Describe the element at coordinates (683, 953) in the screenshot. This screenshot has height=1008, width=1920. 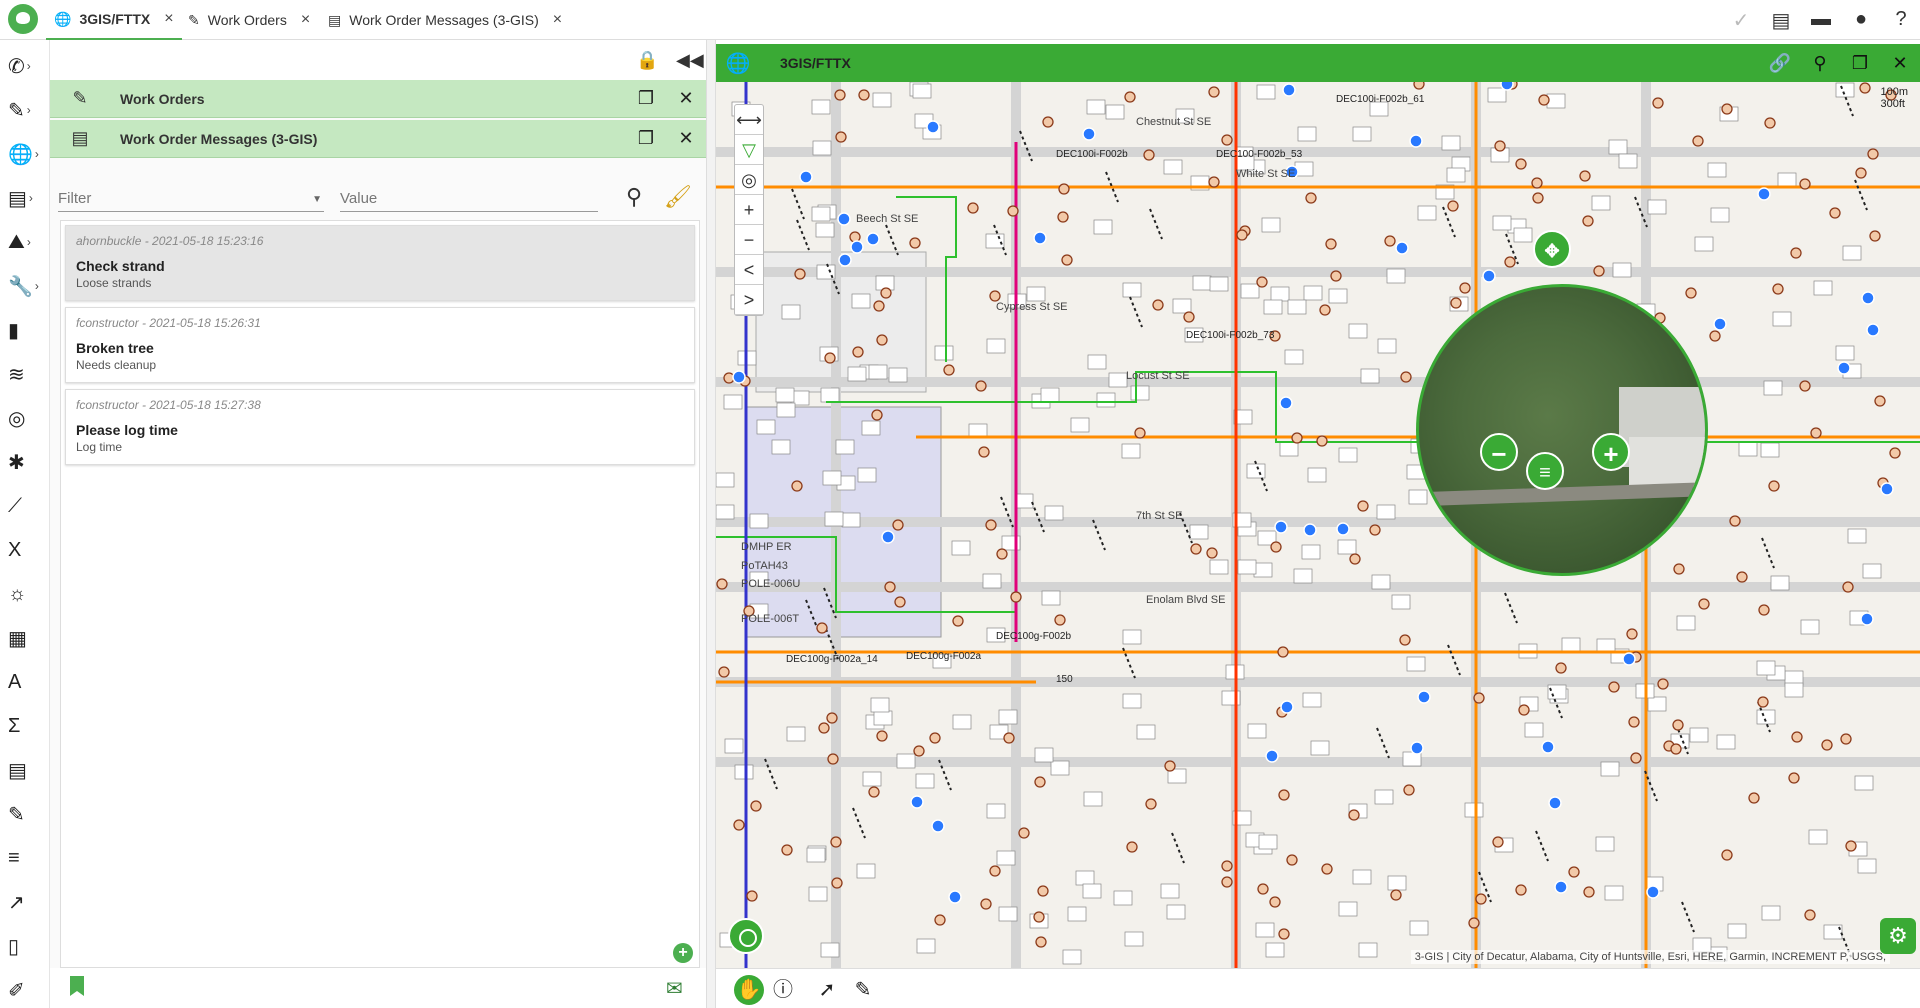
I see `add-message-button: +` at that location.